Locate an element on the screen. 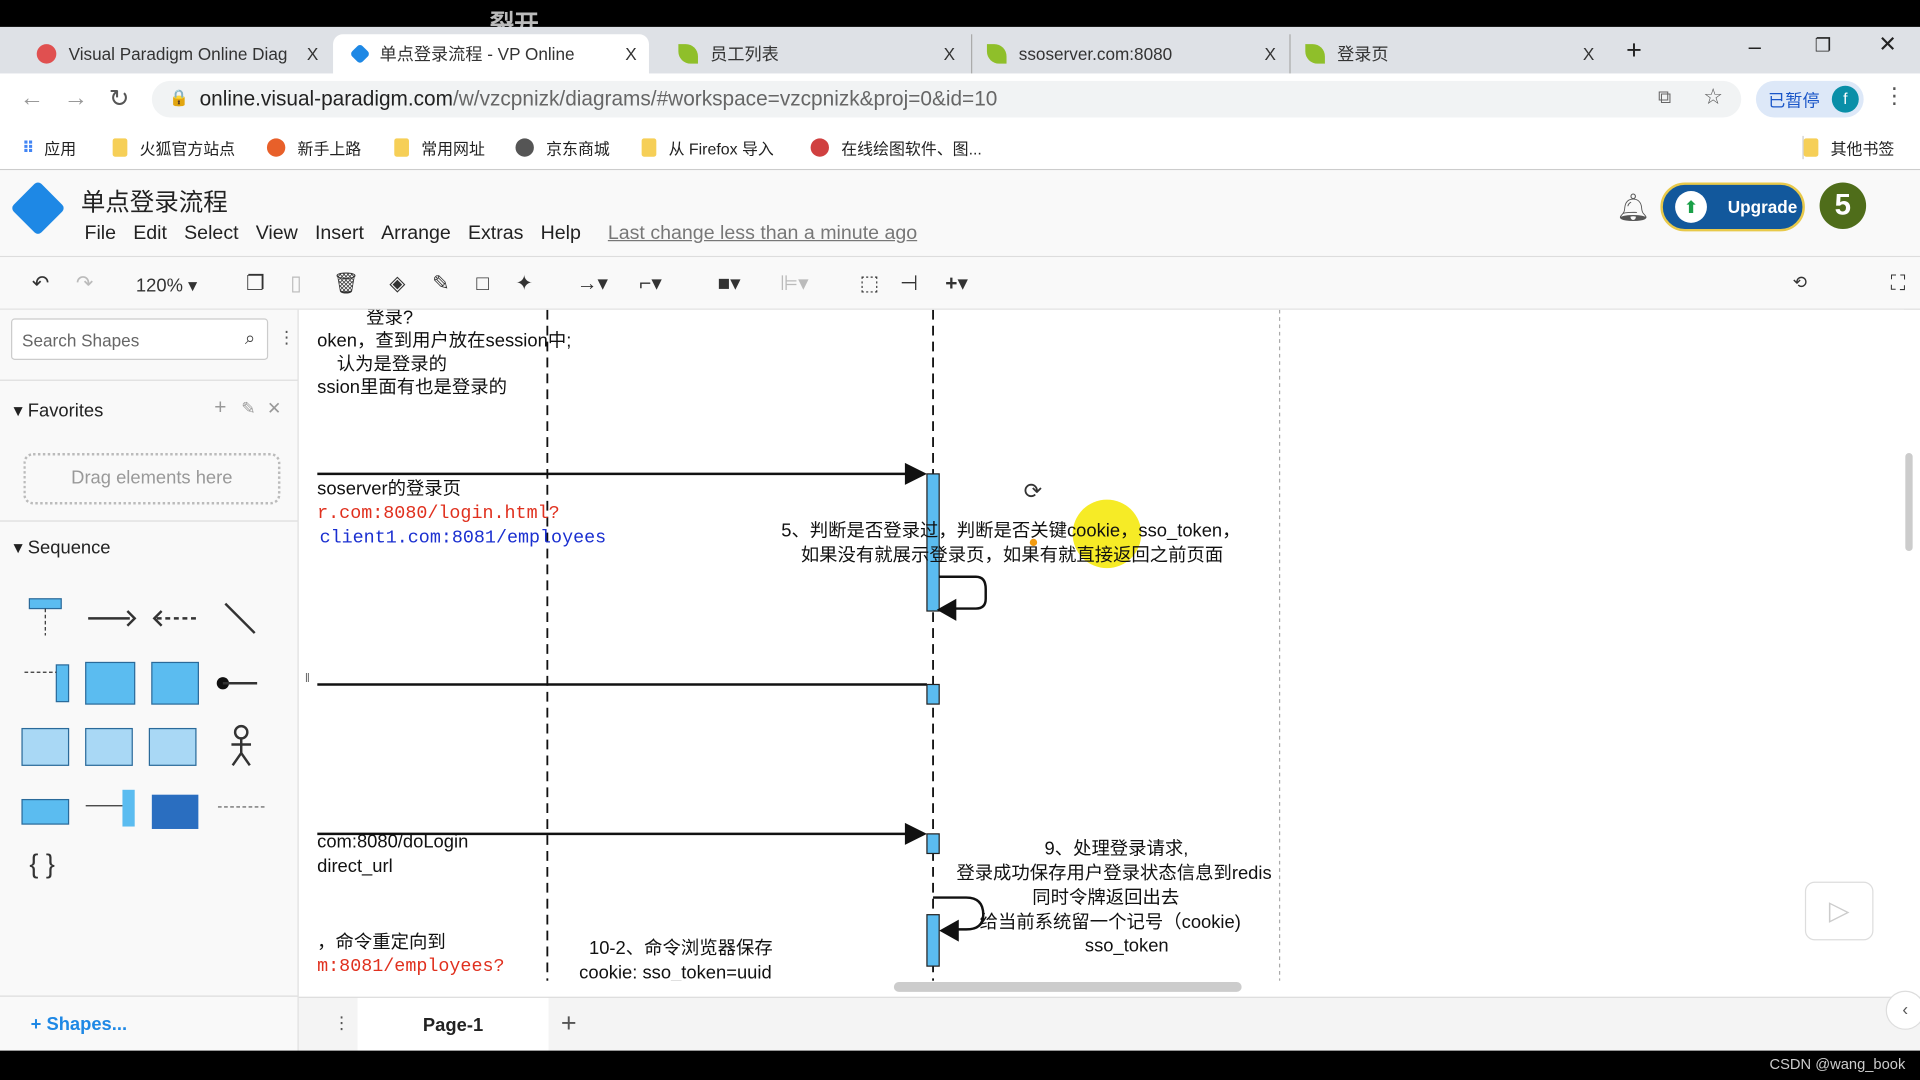  self-message is located at coordinates (963, 592).